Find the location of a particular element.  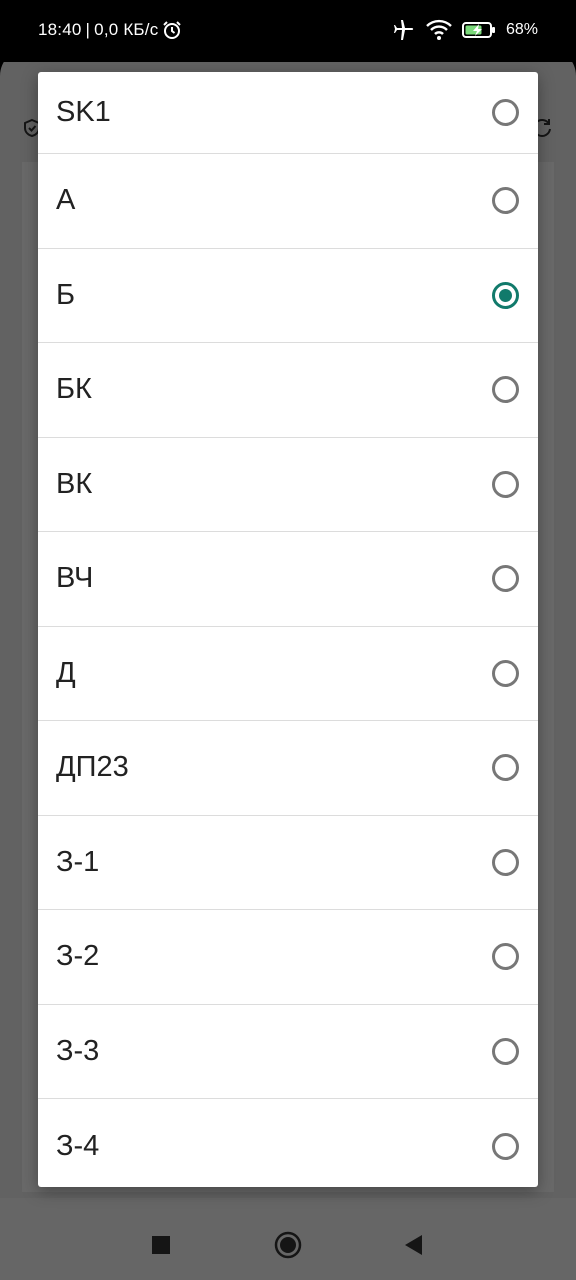

battery-percent: 68% is located at coordinates (521, 29).